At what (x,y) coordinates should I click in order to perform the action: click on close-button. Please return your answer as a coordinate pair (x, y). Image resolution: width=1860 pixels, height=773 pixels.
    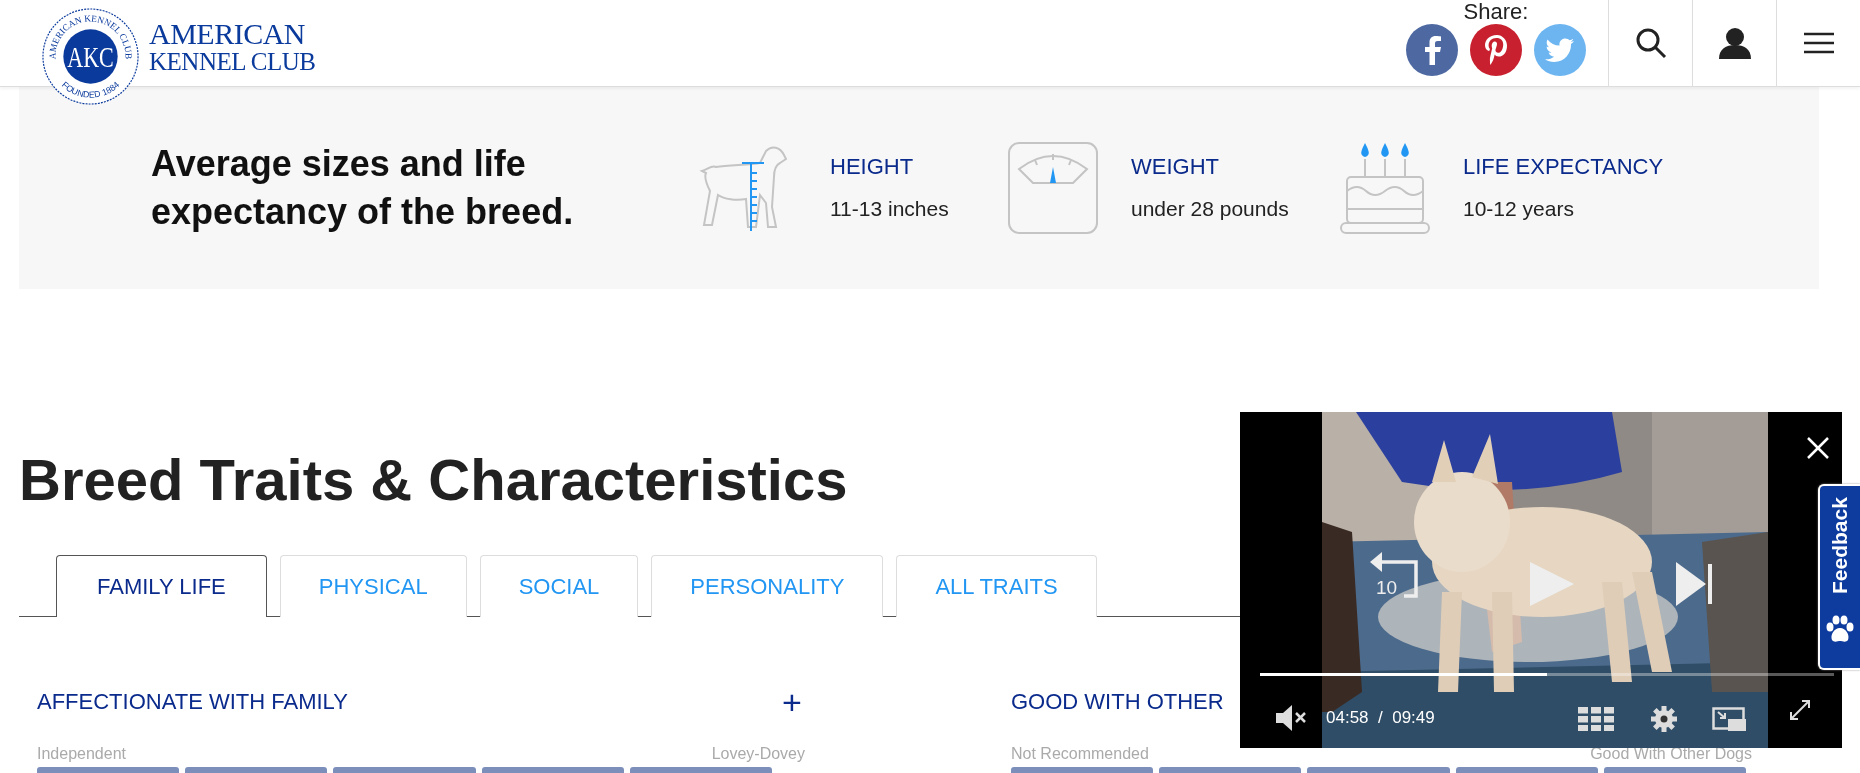
    Looking at the image, I should click on (1818, 448).